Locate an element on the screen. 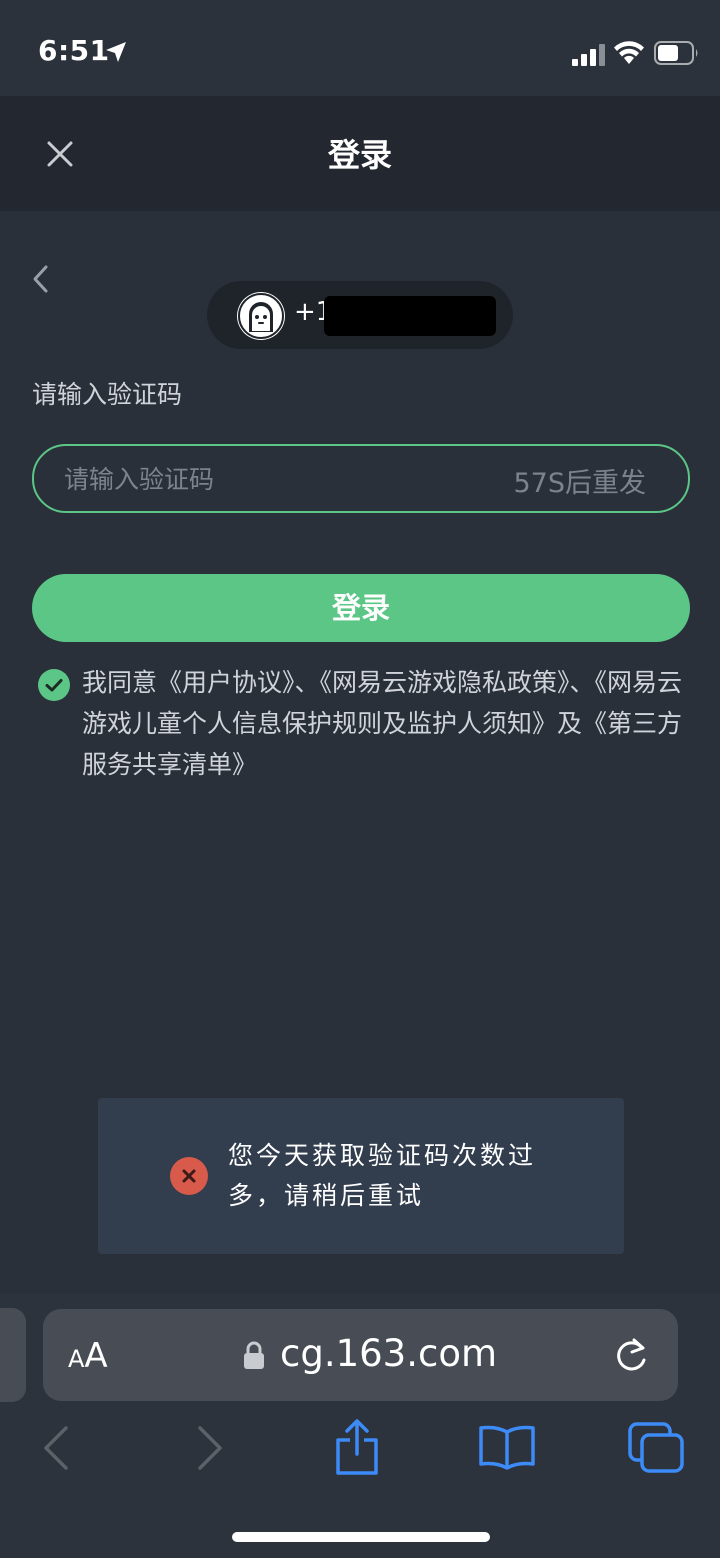 Image resolution: width=720 pixels, height=1558 pixels. bookmarks-icon is located at coordinates (507, 1447).